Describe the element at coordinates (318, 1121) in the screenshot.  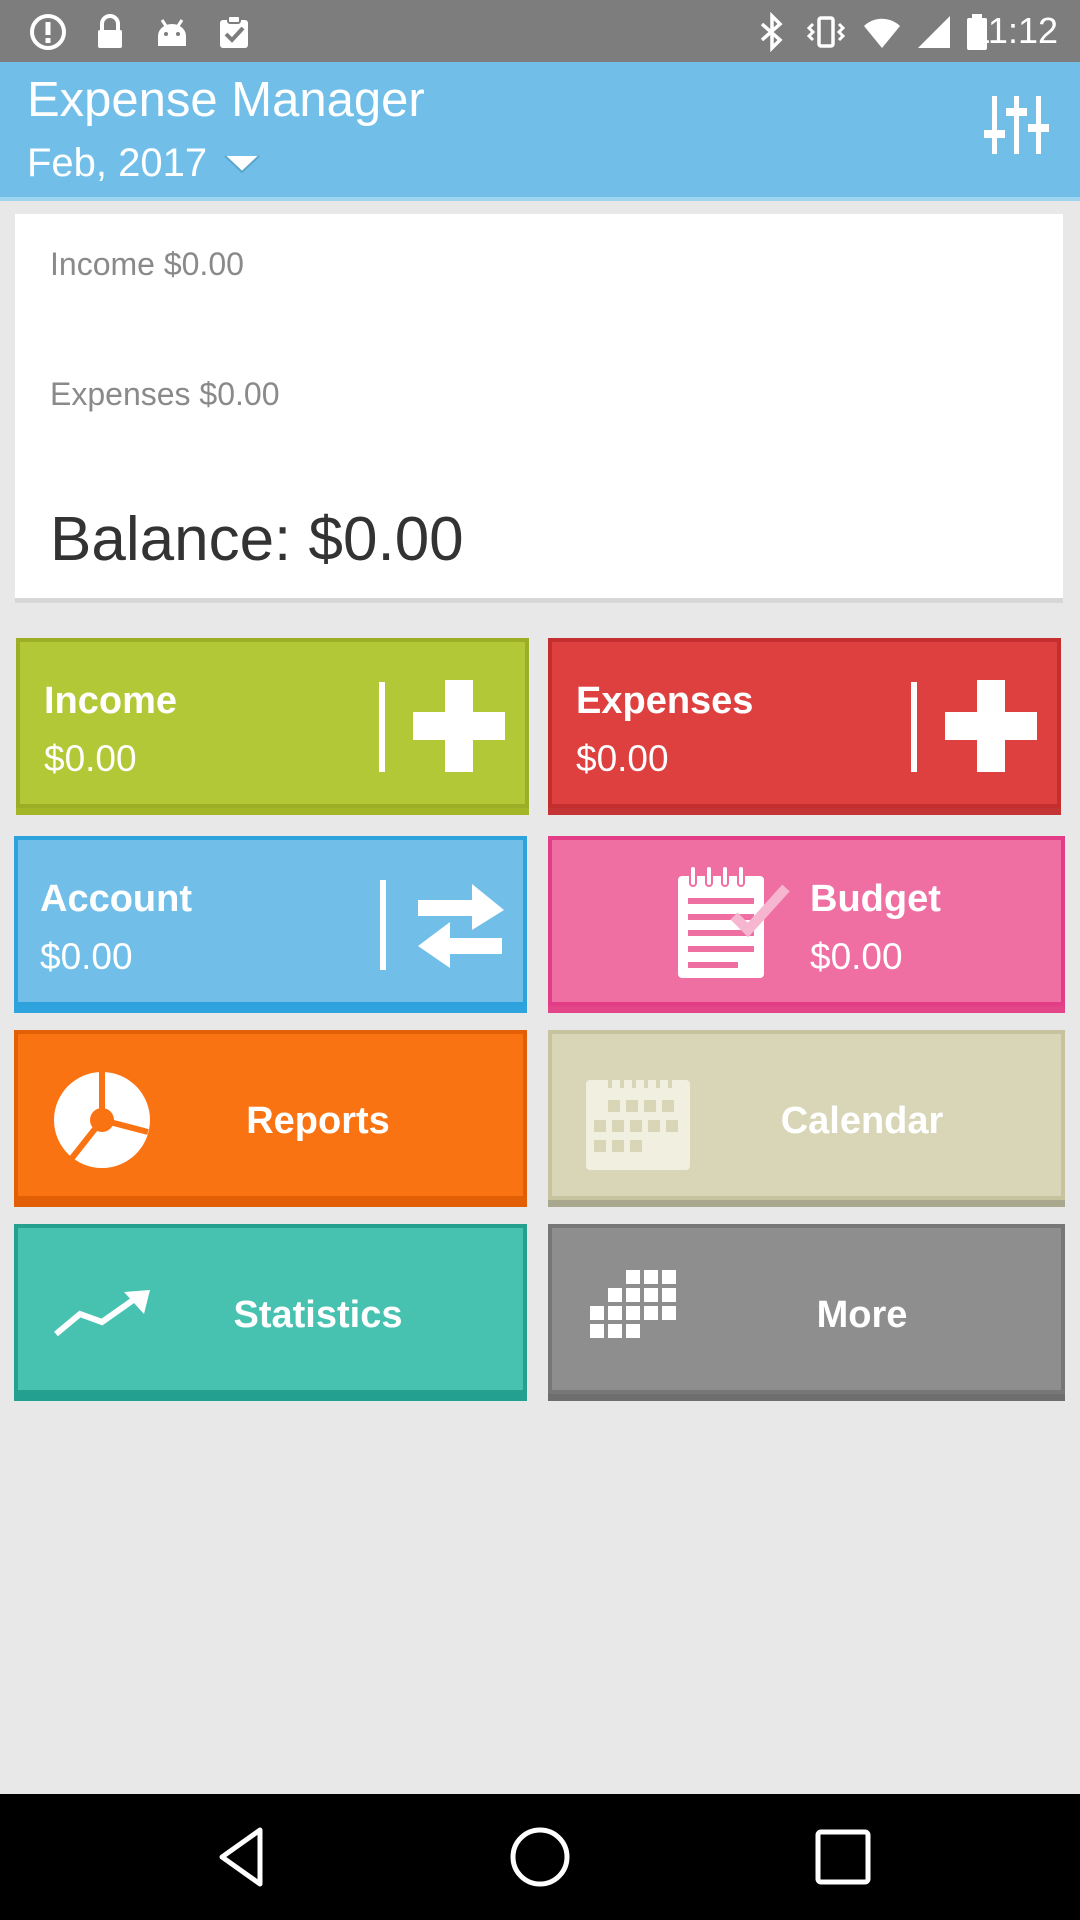
I see `reports-tile-title: Reports` at that location.